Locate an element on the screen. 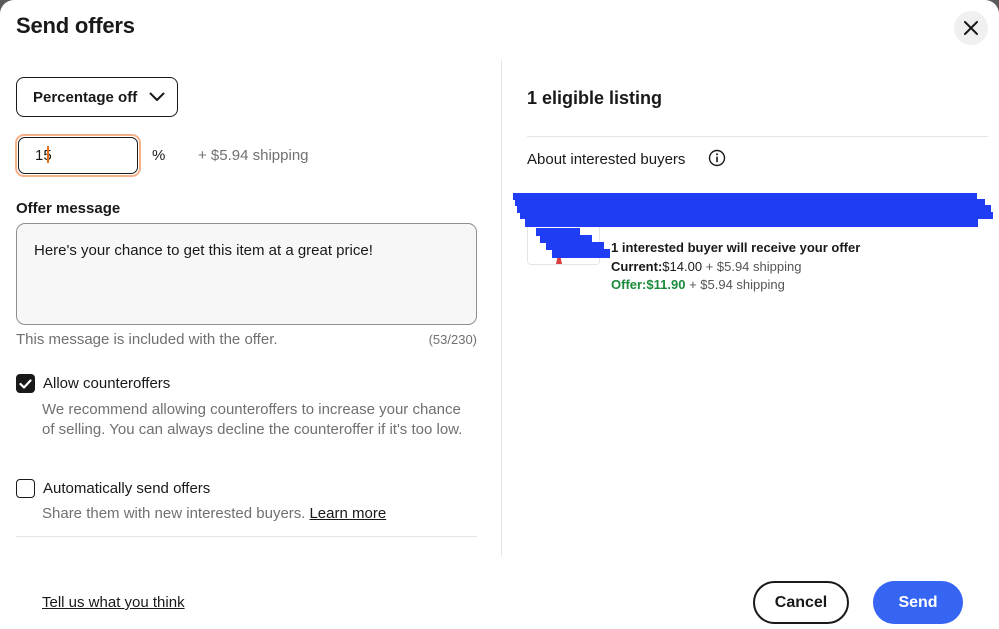 Image resolution: width=999 pixels, height=629 pixels. send-button: Send is located at coordinates (918, 602).